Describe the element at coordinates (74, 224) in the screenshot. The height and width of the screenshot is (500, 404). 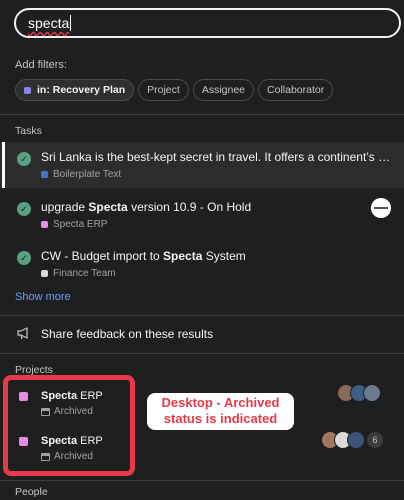
I see `task-project: Specta ERP` at that location.